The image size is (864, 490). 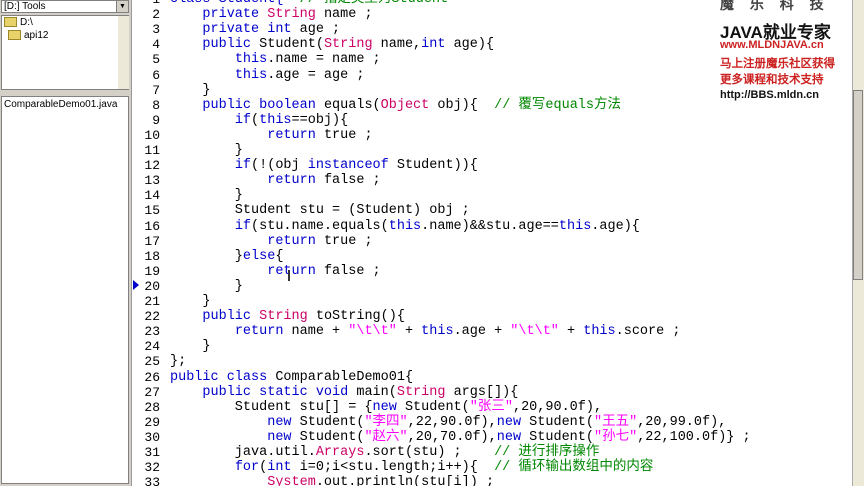 I want to click on code-token: };, so click(x=178, y=362).